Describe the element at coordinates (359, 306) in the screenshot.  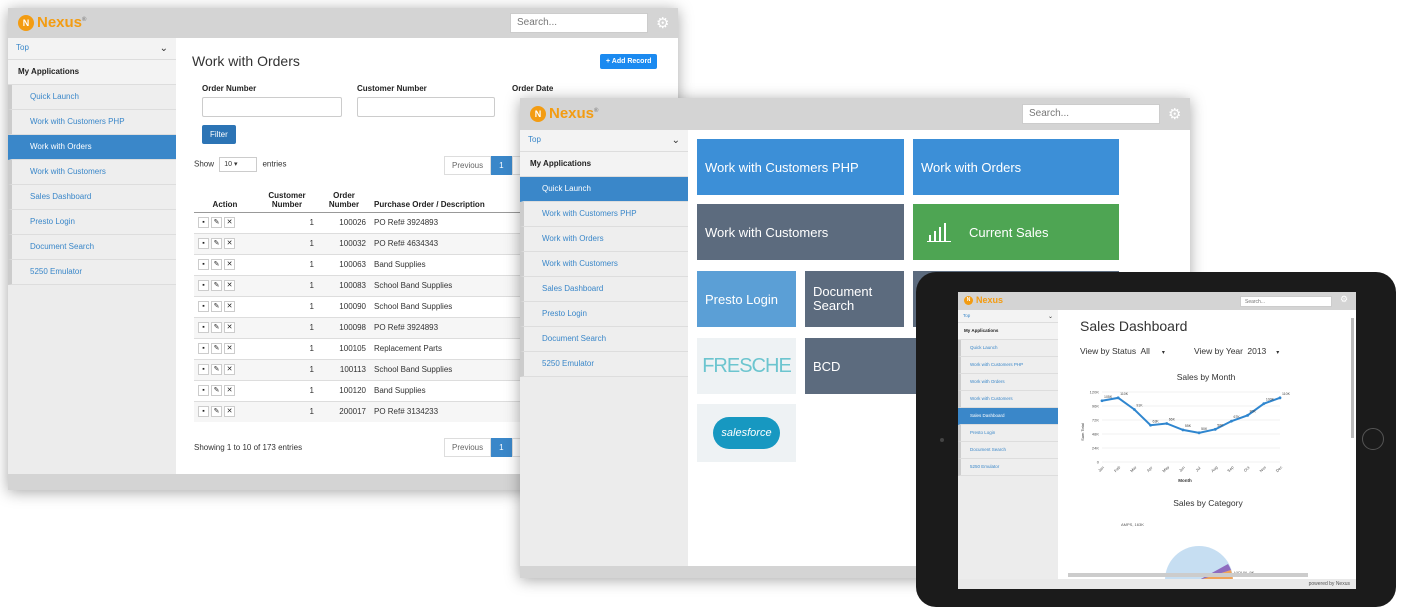
I see `table-row: ▪ ✎ ✕ 1 100090 School Band Supplies` at that location.